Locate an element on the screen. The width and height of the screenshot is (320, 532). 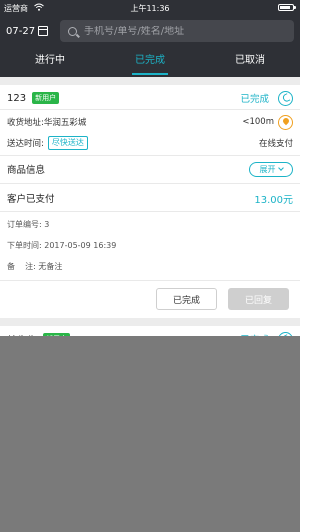
expand-label: 展开 is located at coordinates (267, 169).